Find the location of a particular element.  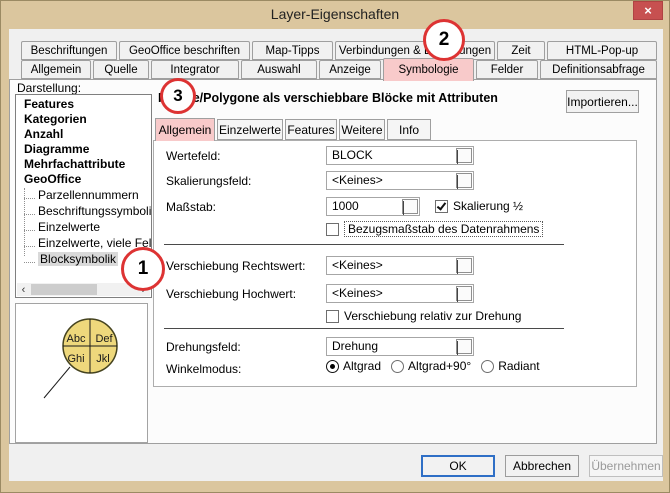

radio-radiant: Radiant is located at coordinates (510, 366).